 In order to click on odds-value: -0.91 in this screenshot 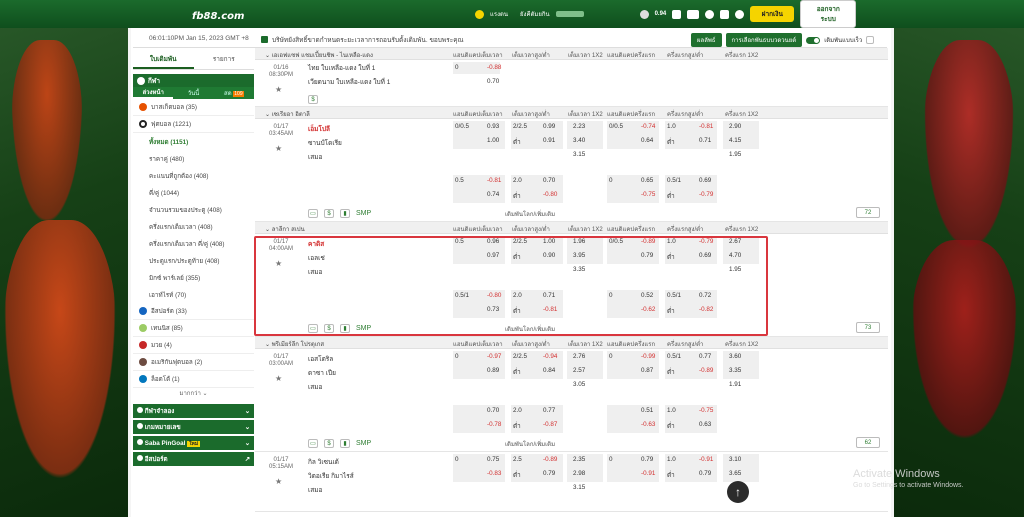, I will do `click(706, 459)`.